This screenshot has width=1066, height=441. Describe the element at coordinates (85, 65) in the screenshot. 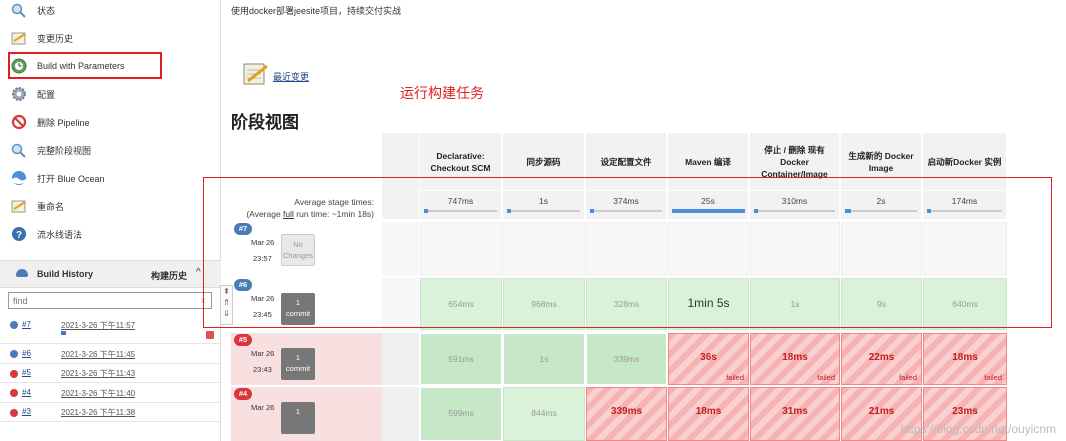

I see `highlight-box-build-with-parameters` at that location.